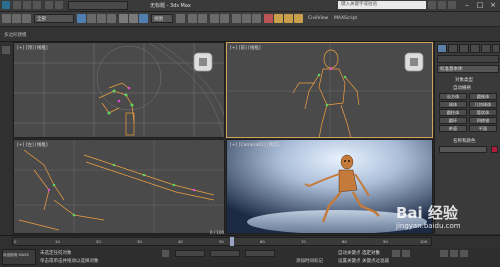 The height and width of the screenshot is (267, 500). What do you see at coordinates (224, 18) in the screenshot?
I see `align-icon` at bounding box center [224, 18].